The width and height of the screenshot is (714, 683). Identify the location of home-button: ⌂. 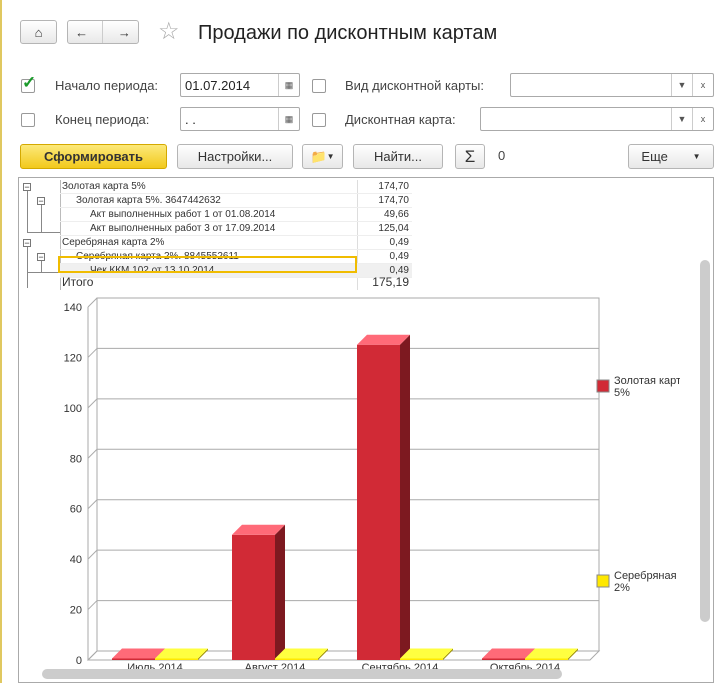
(38, 32).